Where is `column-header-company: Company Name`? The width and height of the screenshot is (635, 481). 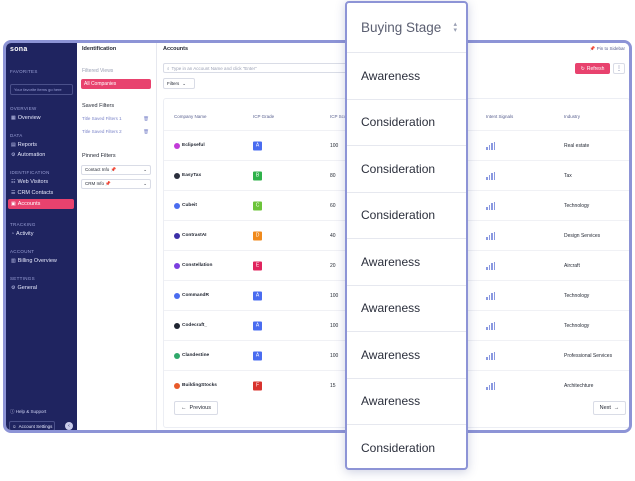 column-header-company: Company Name is located at coordinates (190, 116).